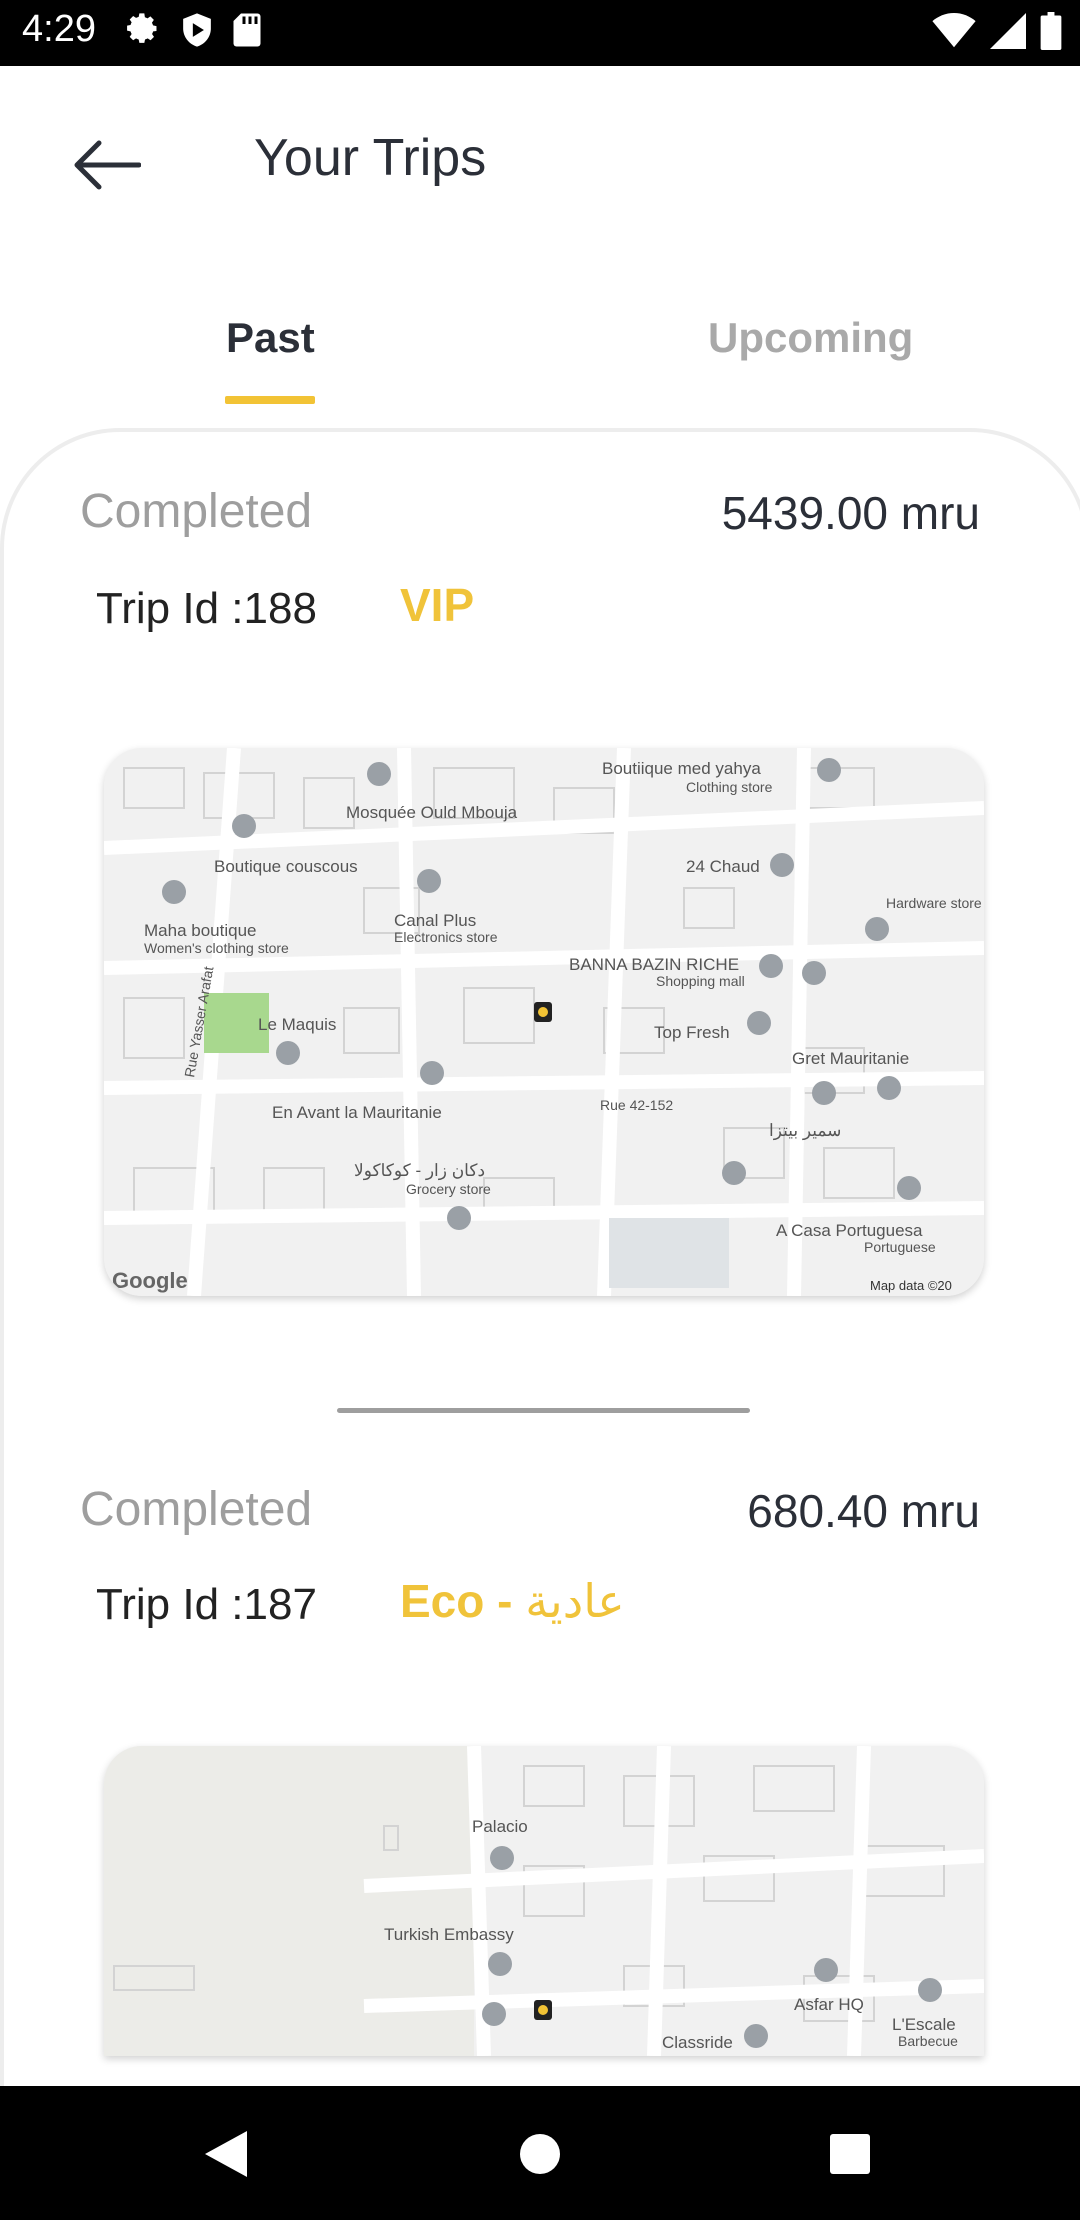  I want to click on home-circle-icon, so click(540, 2154).